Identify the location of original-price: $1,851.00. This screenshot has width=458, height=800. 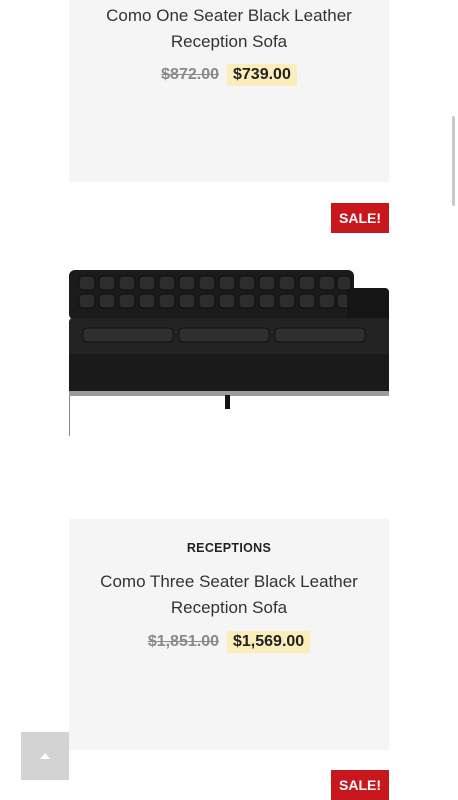
(183, 641).